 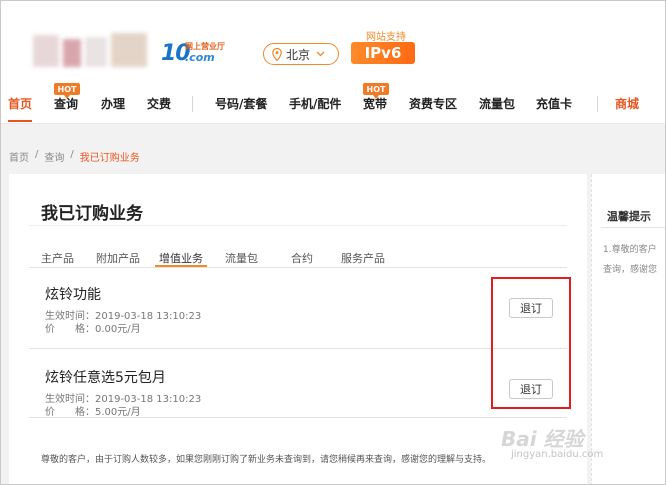 What do you see at coordinates (557, 454) in the screenshot?
I see `watermark-url: jingyan.baidu.com` at bounding box center [557, 454].